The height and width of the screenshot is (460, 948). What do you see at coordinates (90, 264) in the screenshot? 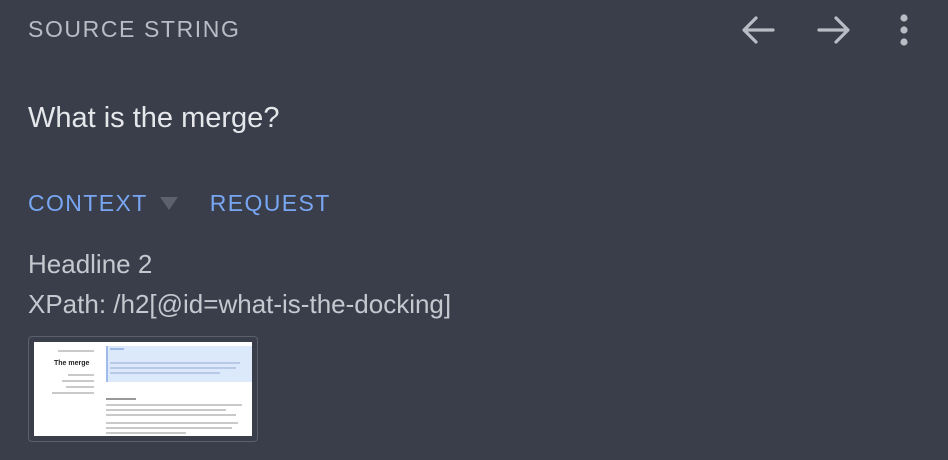
I see `element-type: Headline 2` at bounding box center [90, 264].